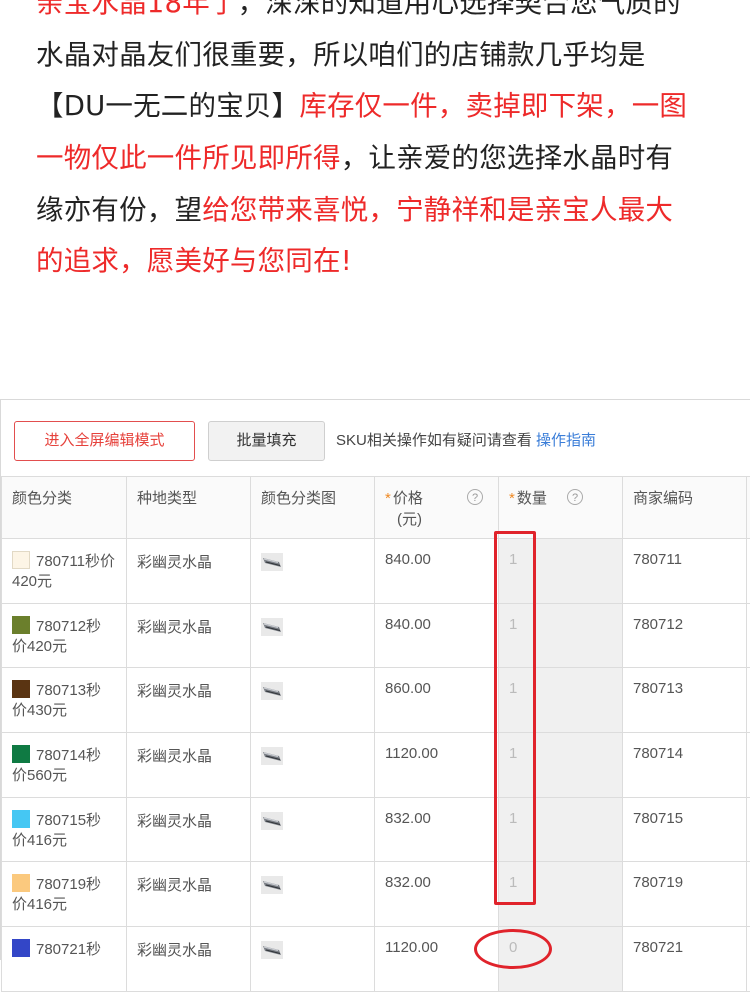 The height and width of the screenshot is (992, 750). Describe the element at coordinates (685, 571) in the screenshot. I see `cell-code: 780711` at that location.